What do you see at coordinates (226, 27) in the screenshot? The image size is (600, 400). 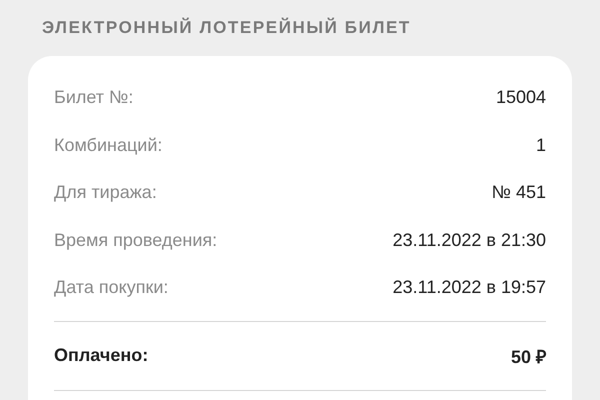 I see `ticket-title: ЭЛЕКТРОННЫЙ ЛОТЕРЕЙНЫЙ БИЛЕТ` at bounding box center [226, 27].